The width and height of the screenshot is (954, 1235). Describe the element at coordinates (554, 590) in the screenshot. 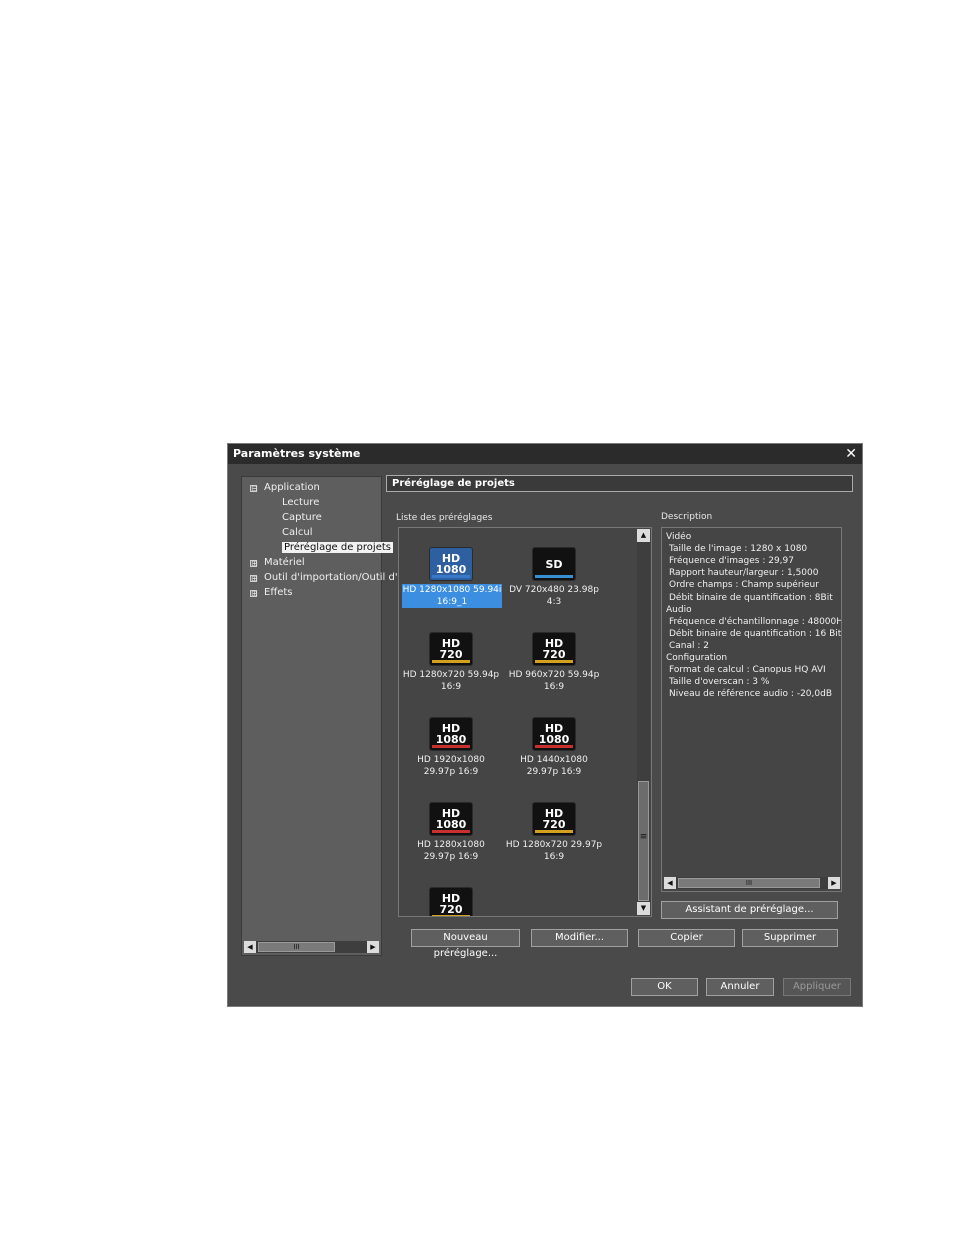

I see `preset-label-line: DV 720x480 23.98p` at that location.